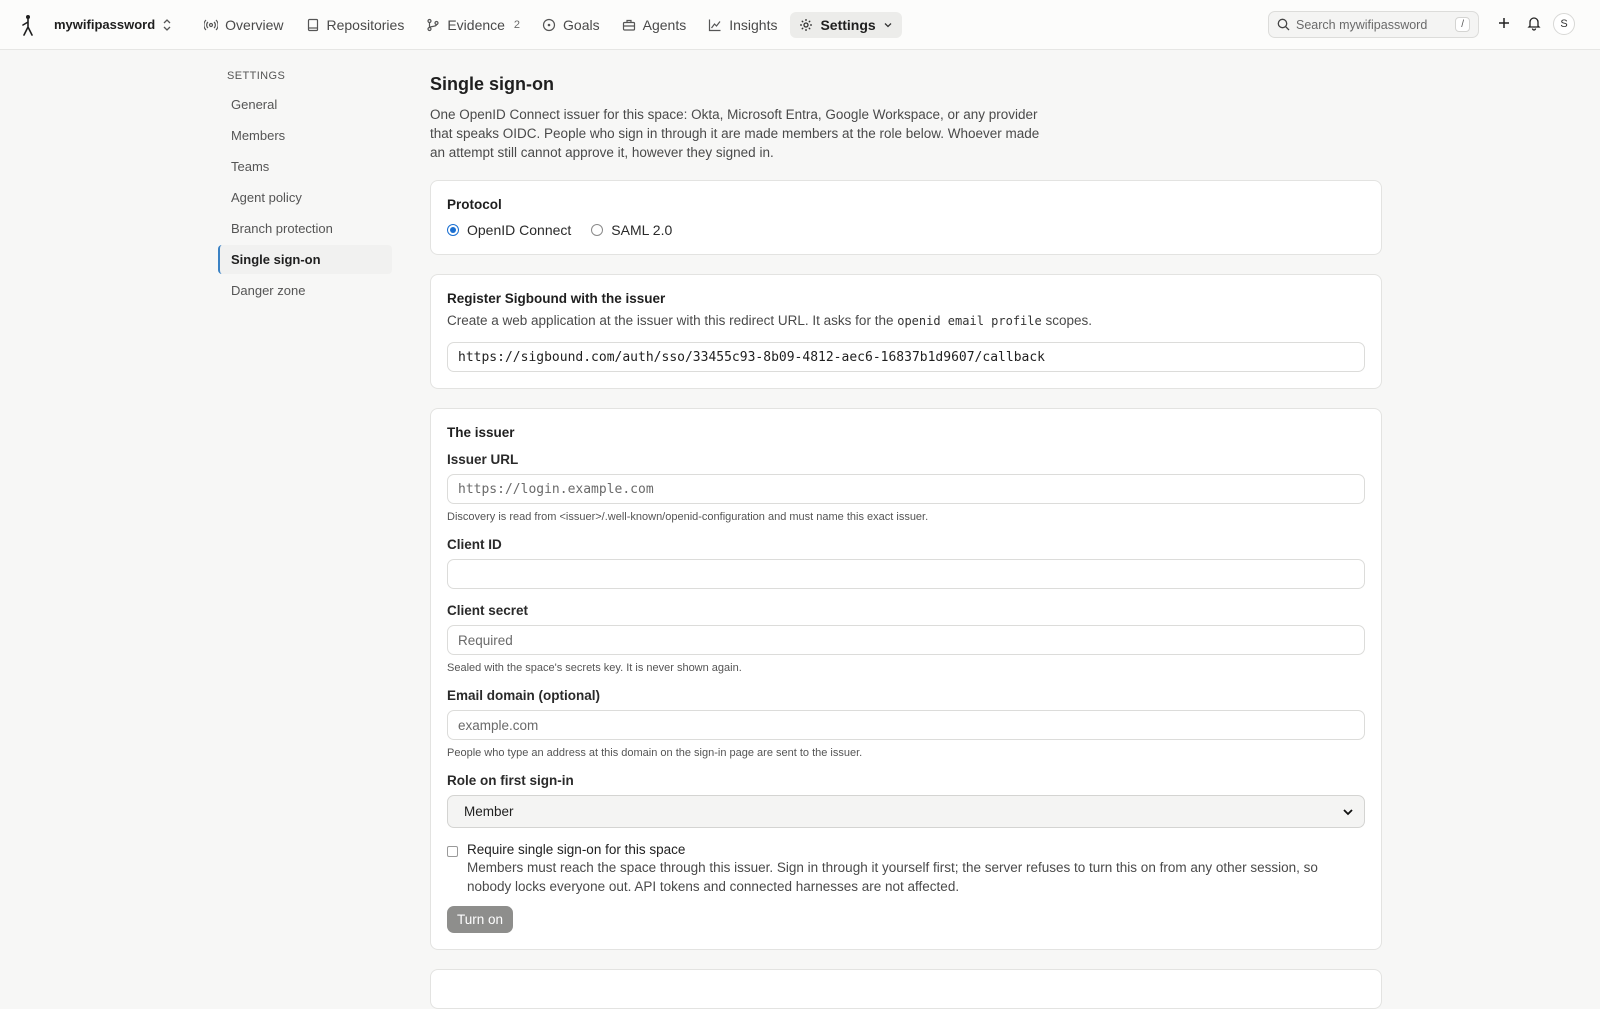 The width and height of the screenshot is (1600, 1009). What do you see at coordinates (474, 204) in the screenshot?
I see `protocol-title: Protocol` at bounding box center [474, 204].